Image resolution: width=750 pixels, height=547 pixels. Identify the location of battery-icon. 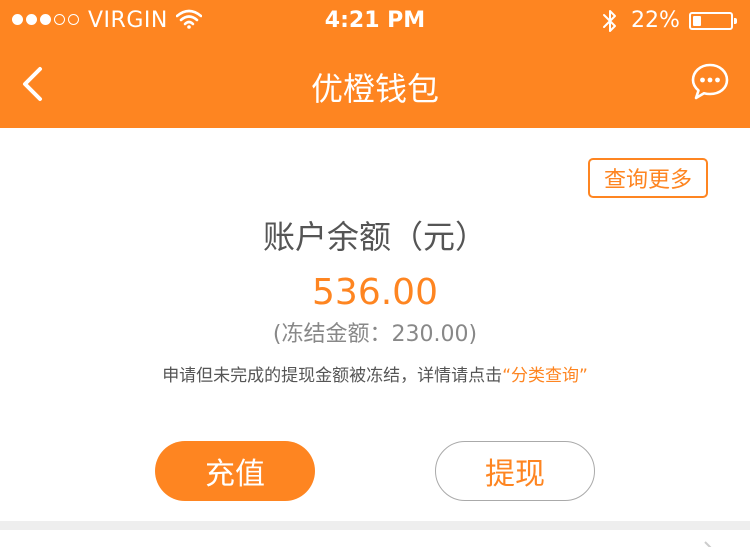
(713, 21).